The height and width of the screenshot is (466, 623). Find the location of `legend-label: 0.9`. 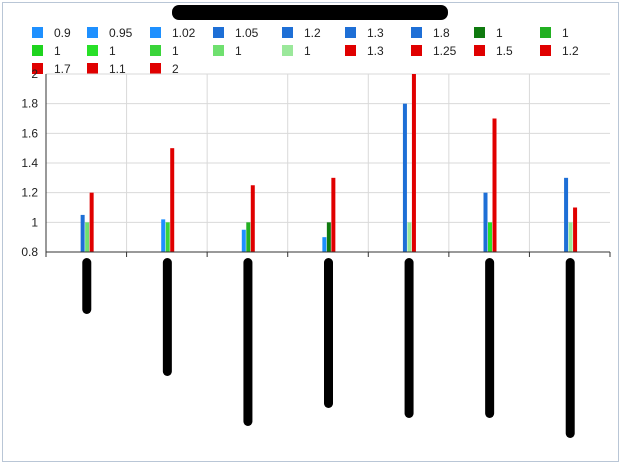

legend-label: 0.9 is located at coordinates (62, 33).